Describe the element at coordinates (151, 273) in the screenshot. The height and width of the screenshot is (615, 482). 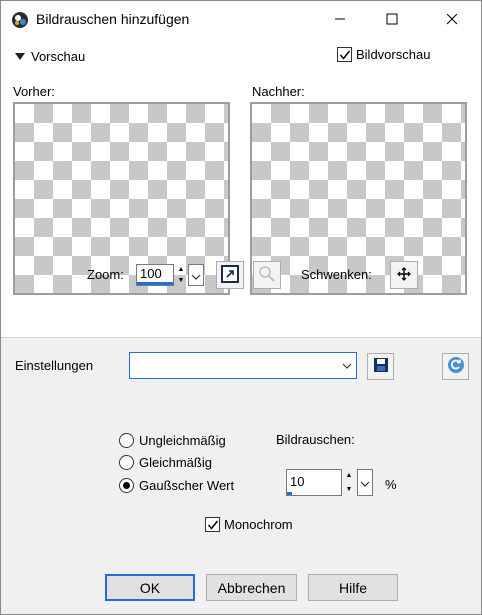
I see `zoom-value: 100` at that location.